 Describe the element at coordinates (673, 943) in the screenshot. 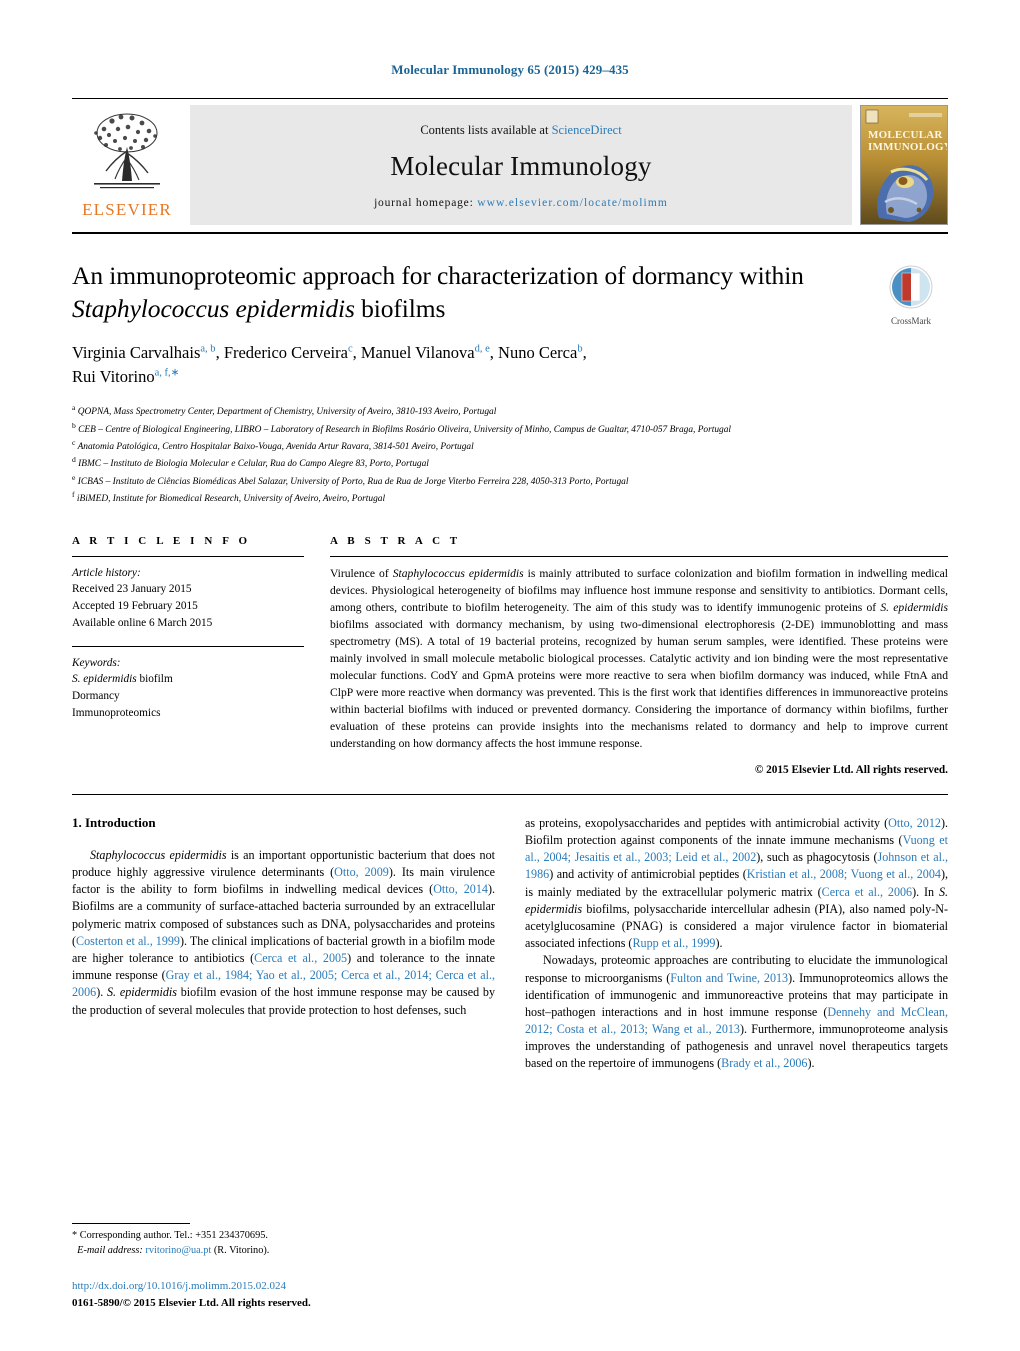

I see `citation-link: Rupp et al., 1999` at that location.